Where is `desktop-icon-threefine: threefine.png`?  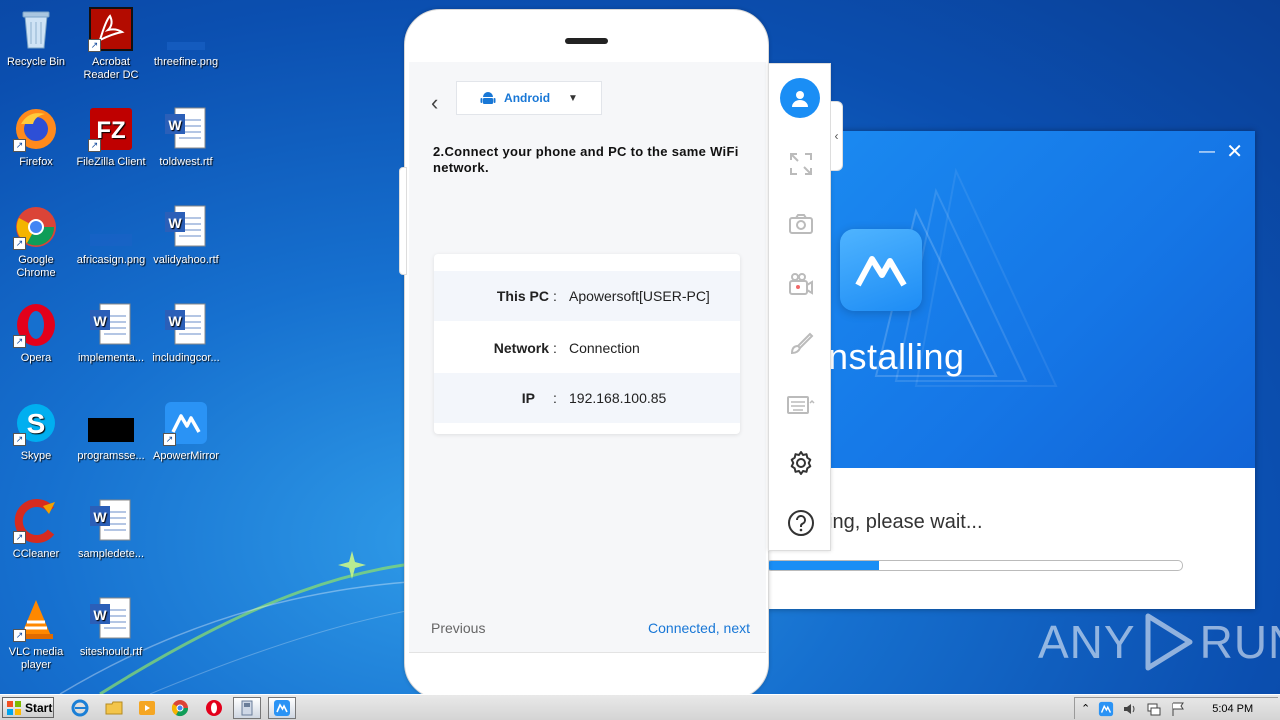
desktop-icon-threefine: threefine.png is located at coordinates (186, 37).